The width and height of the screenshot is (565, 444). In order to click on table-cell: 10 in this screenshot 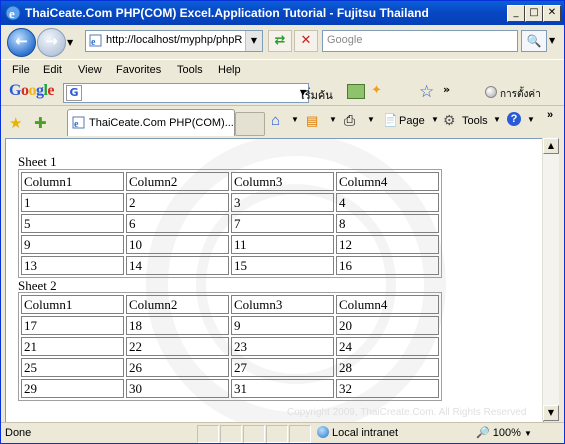, I will do `click(177, 244)`.